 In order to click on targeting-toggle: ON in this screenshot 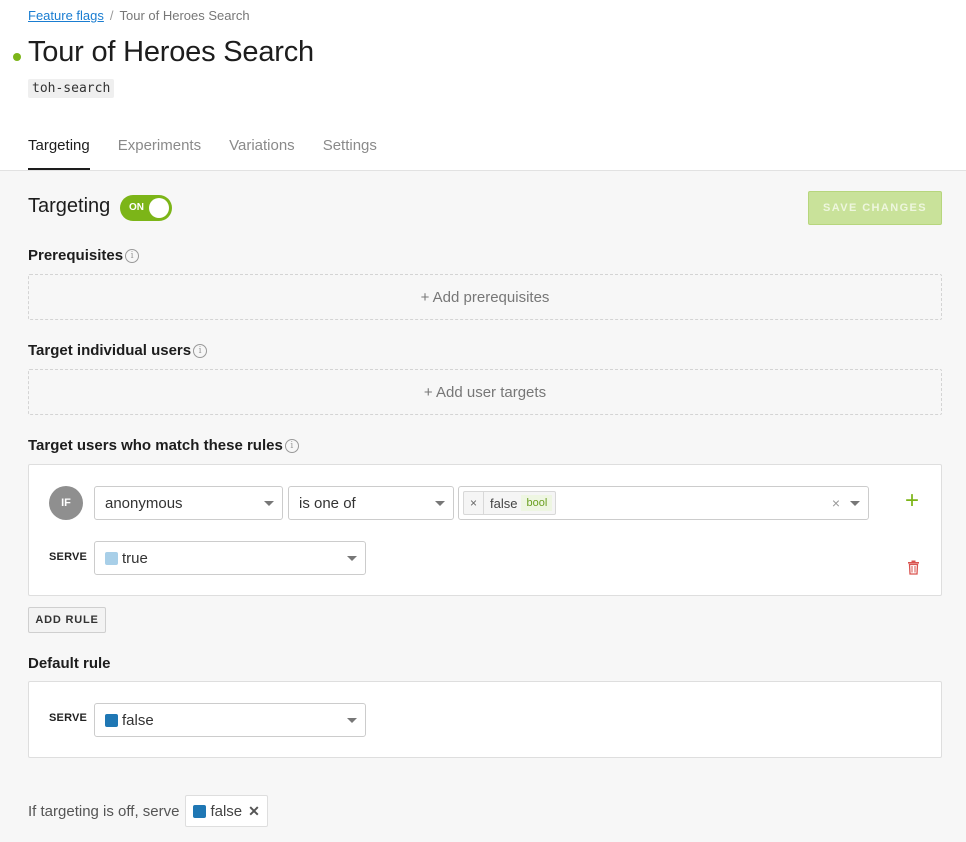, I will do `click(146, 208)`.